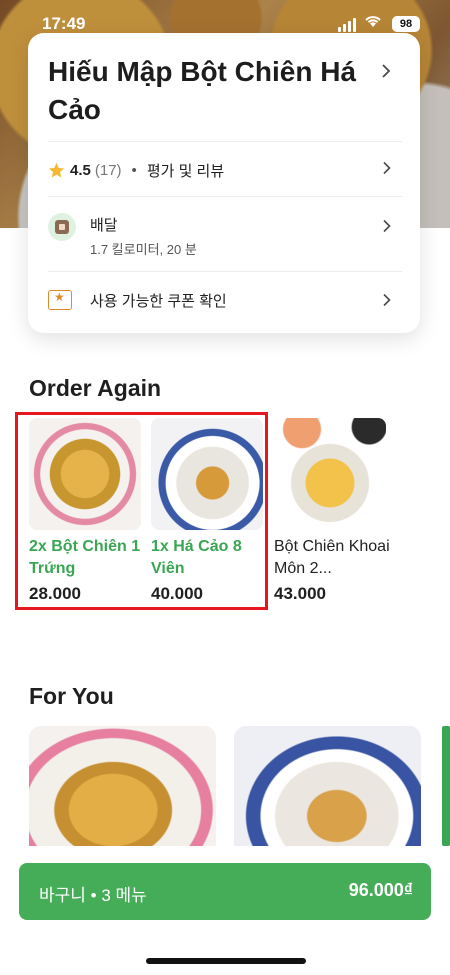 Image resolution: width=450 pixels, height=975 pixels. What do you see at coordinates (108, 170) in the screenshot?
I see `rating-count: (17)` at bounding box center [108, 170].